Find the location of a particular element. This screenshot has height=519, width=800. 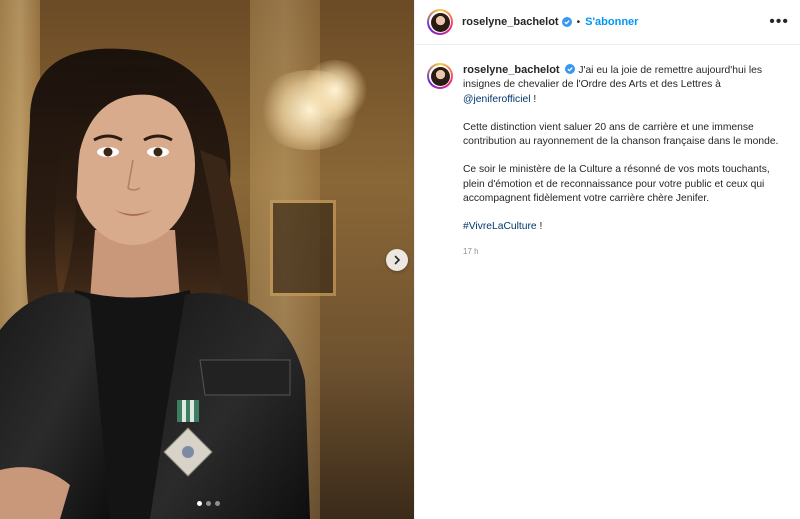

follow-button: S'abonner is located at coordinates (611, 22).